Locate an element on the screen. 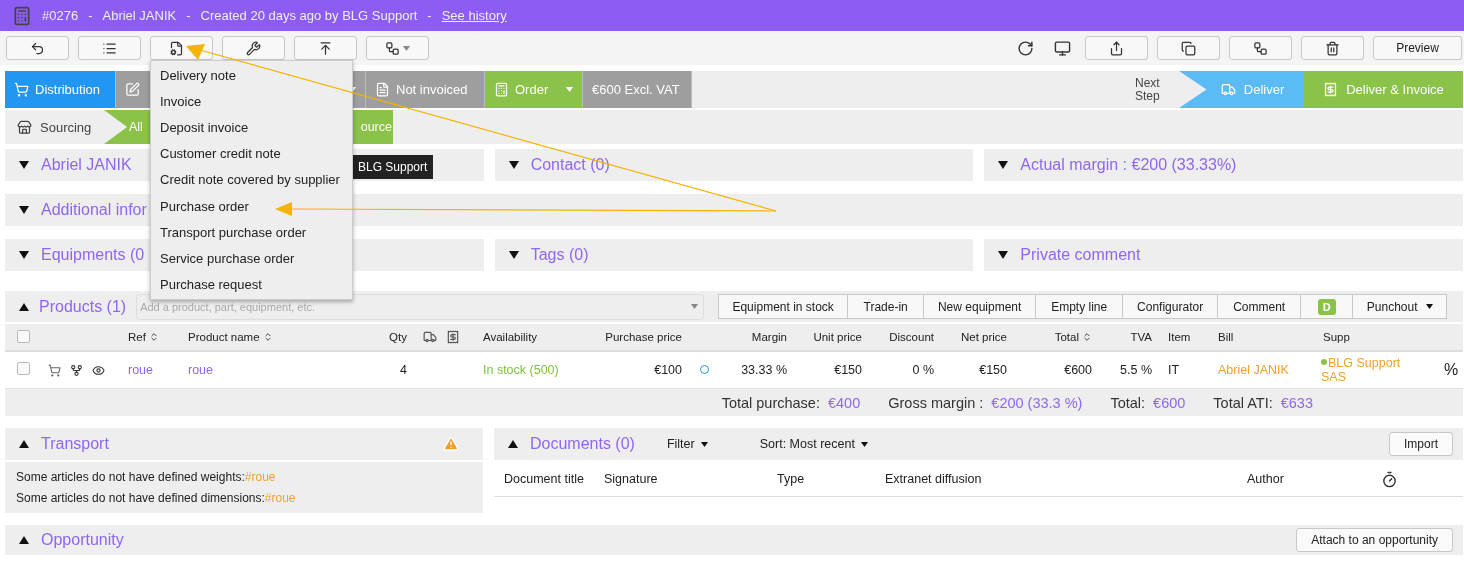  column-header: Qty is located at coordinates (398, 337).